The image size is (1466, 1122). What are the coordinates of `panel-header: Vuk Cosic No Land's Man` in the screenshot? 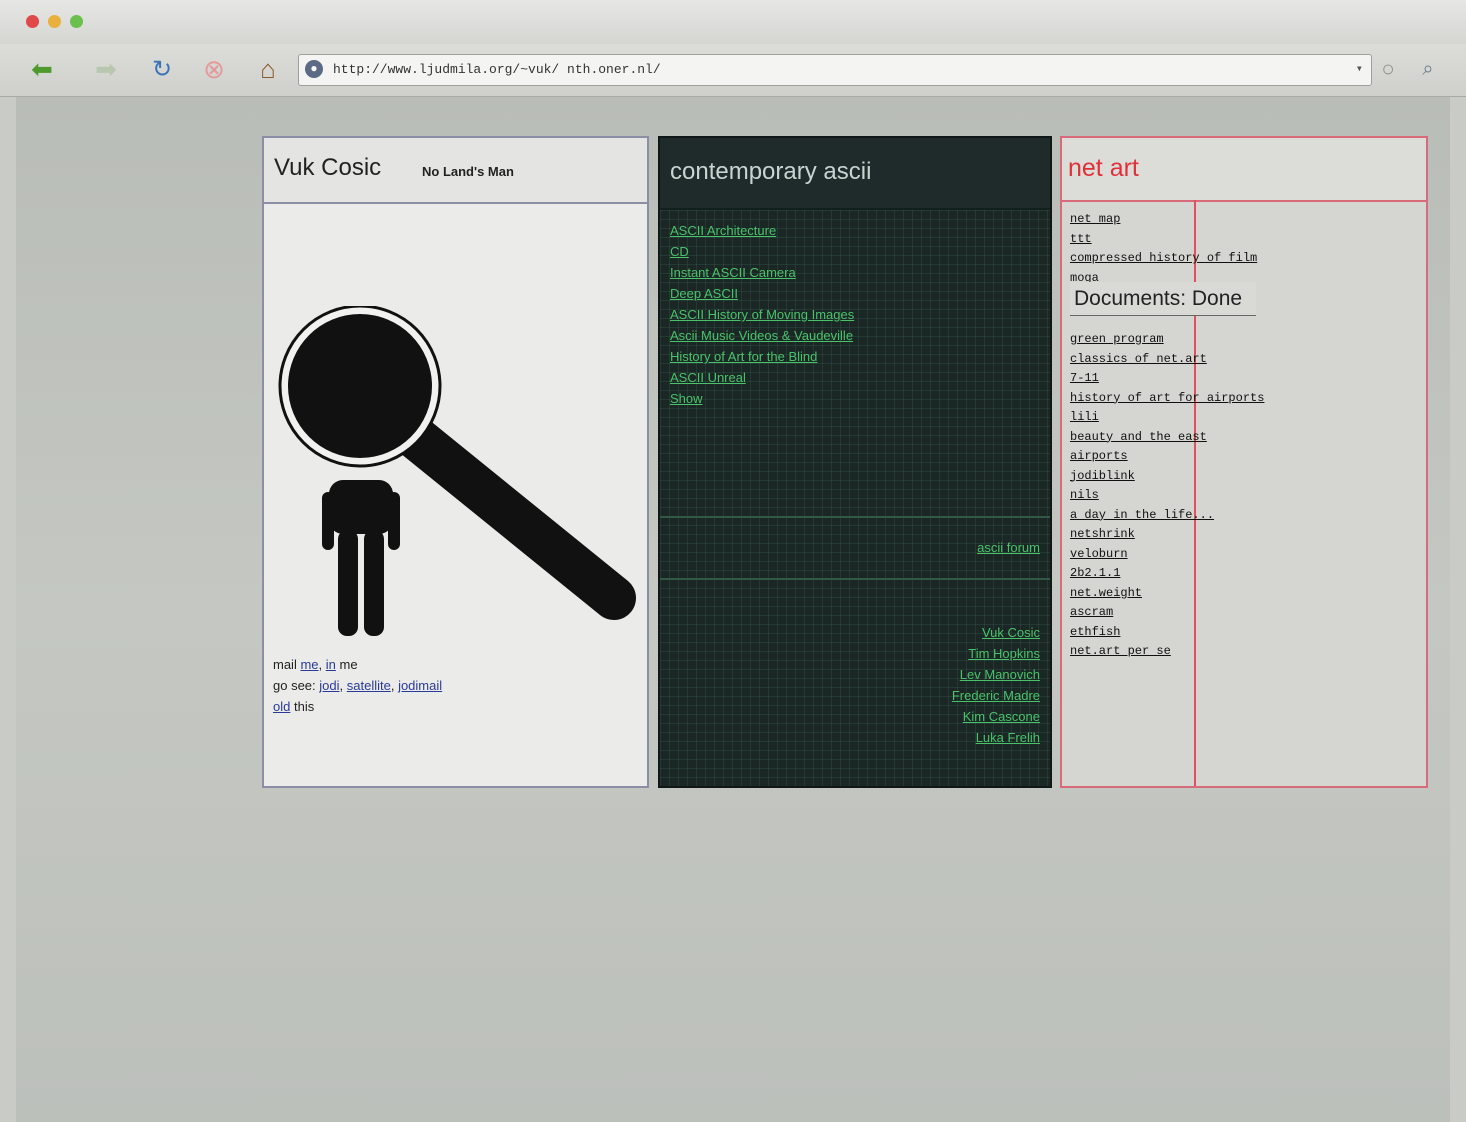 It's located at (455, 171).